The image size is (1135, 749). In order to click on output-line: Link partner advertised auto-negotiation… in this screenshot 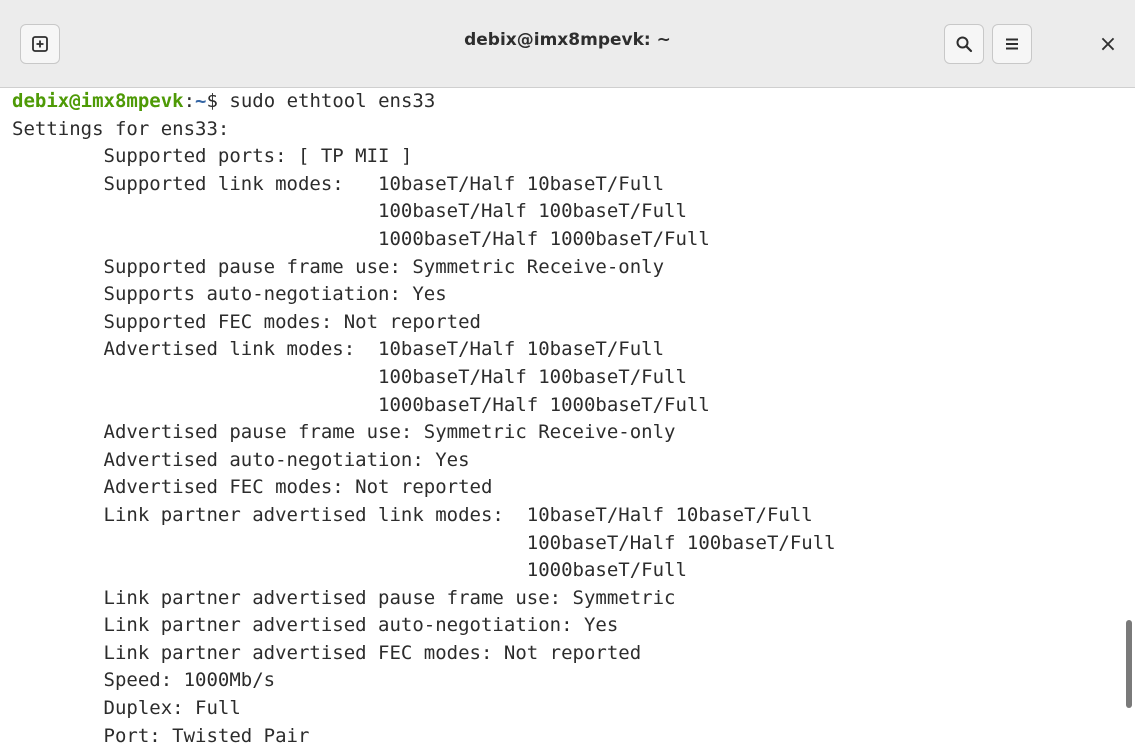, I will do `click(315, 625)`.